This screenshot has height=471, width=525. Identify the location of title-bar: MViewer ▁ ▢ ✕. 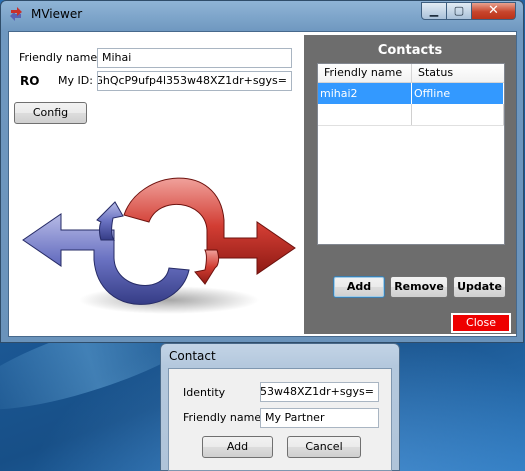
(262, 15).